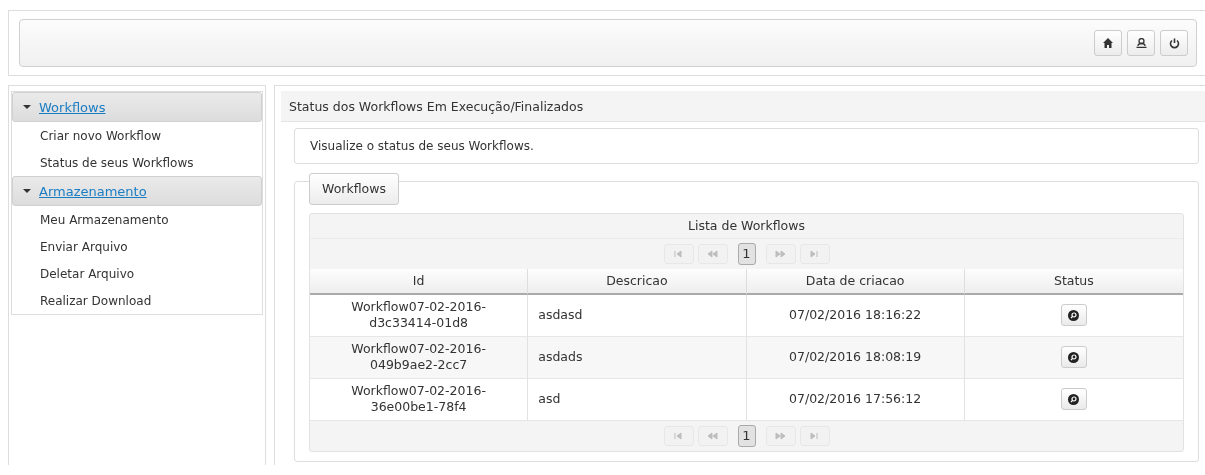 The width and height of the screenshot is (1205, 475). Describe the element at coordinates (137, 300) in the screenshot. I see `menu-item: Realizar Download` at that location.